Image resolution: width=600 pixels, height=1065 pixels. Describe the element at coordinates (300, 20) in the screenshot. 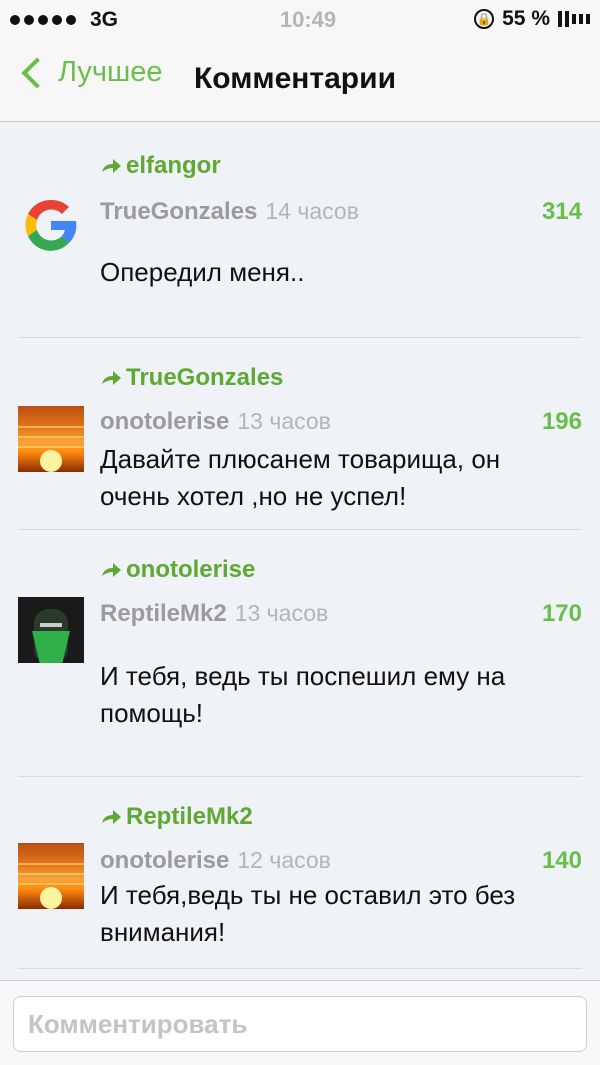

I see `status-bar: 3G 10:49 🔒 55 %` at that location.